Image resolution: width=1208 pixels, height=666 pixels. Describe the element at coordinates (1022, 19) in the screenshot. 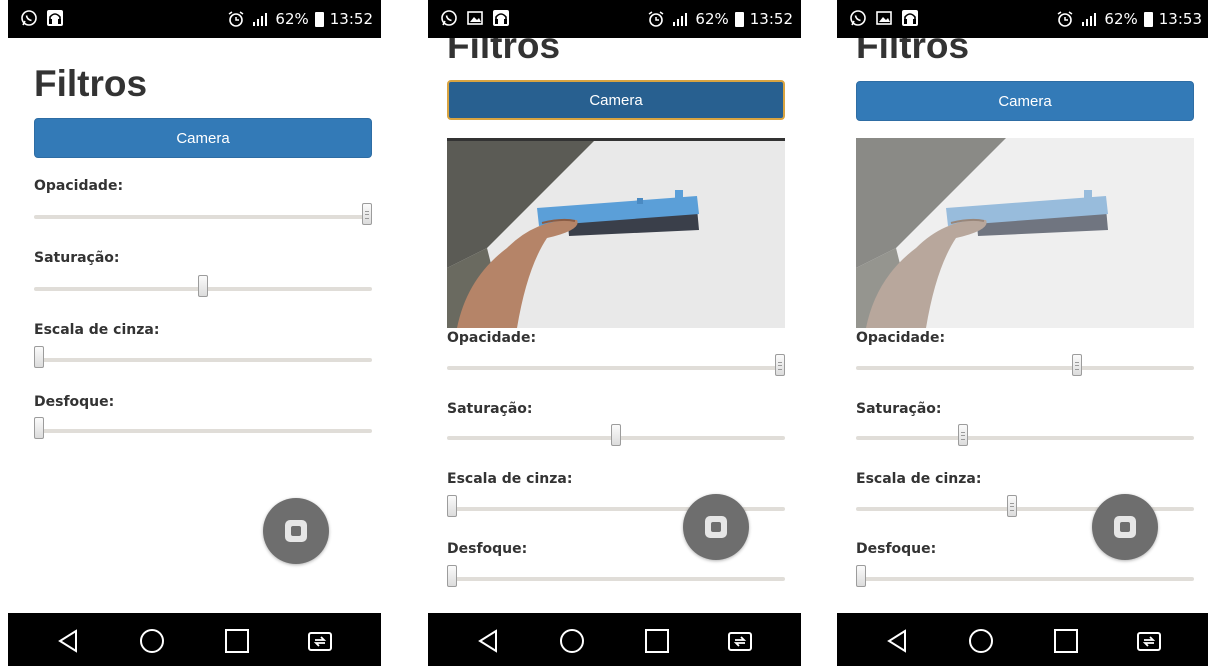

I see `status-bar: 62% 13:53` at that location.